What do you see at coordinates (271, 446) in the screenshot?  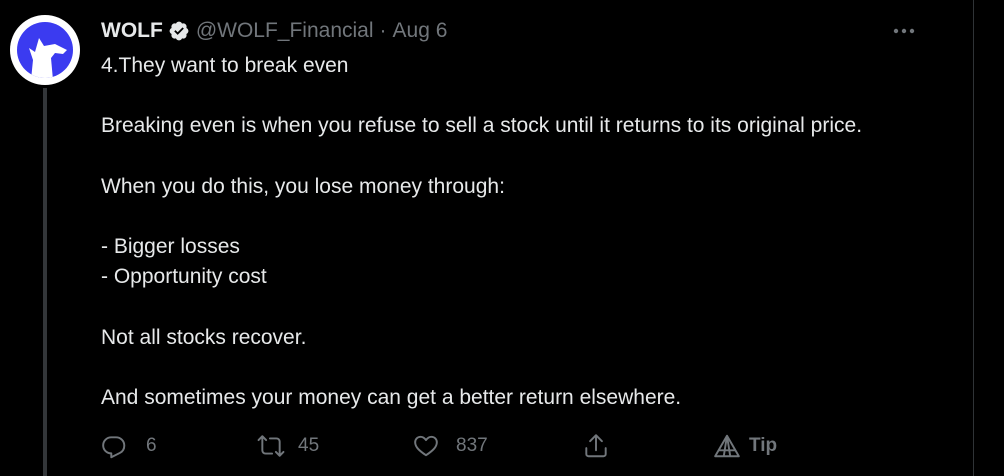 I see `retweet-icon` at bounding box center [271, 446].